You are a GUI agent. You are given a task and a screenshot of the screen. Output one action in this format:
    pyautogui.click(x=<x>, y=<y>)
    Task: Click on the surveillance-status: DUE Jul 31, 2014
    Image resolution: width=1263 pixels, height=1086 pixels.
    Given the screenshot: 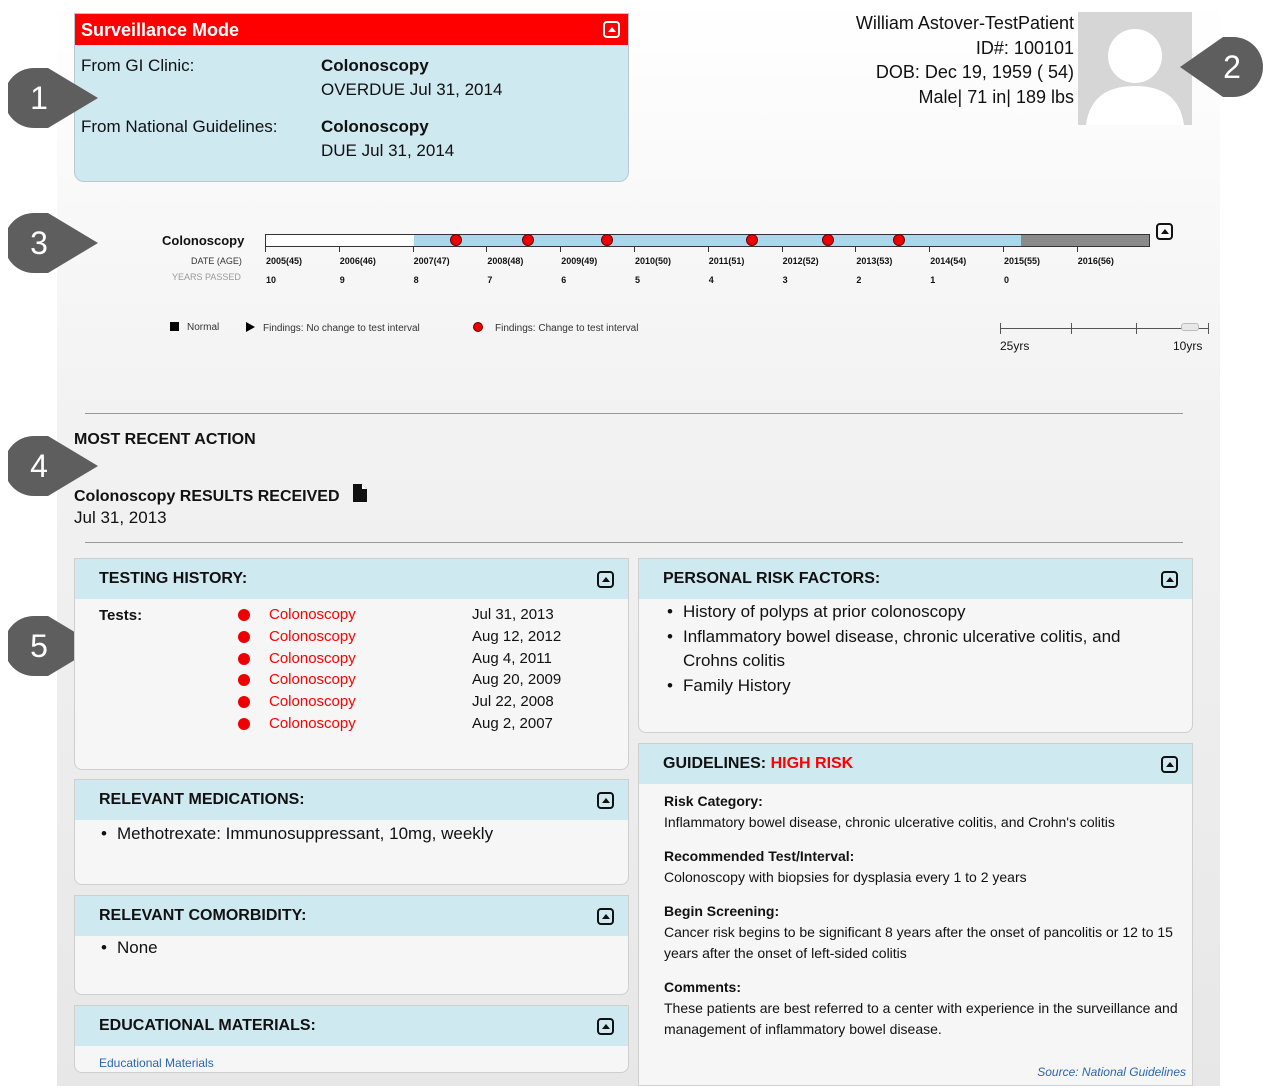 What is the action you would take?
    pyautogui.click(x=388, y=150)
    